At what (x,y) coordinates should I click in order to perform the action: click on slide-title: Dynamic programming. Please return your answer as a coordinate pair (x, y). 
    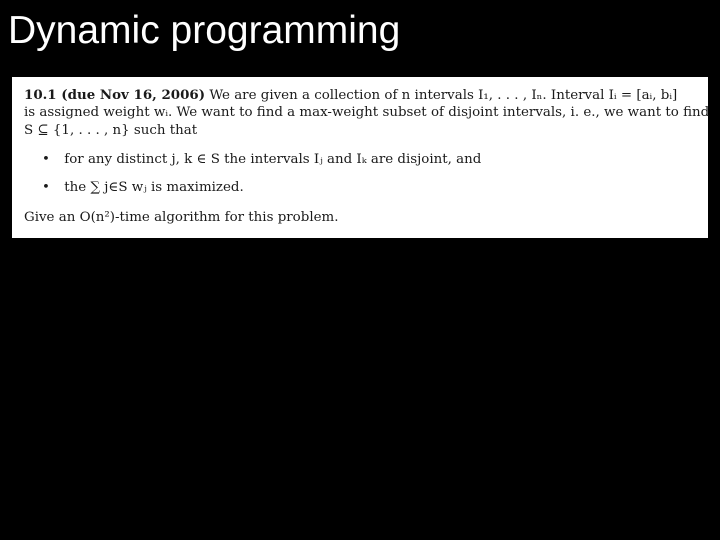
    Looking at the image, I should click on (204, 30).